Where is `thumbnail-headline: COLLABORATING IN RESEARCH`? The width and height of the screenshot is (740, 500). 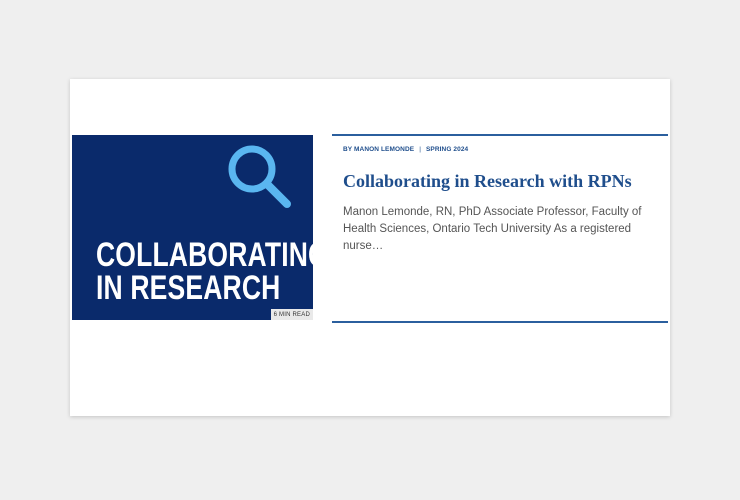
thumbnail-headline: COLLABORATING IN RESEARCH is located at coordinates (204, 271).